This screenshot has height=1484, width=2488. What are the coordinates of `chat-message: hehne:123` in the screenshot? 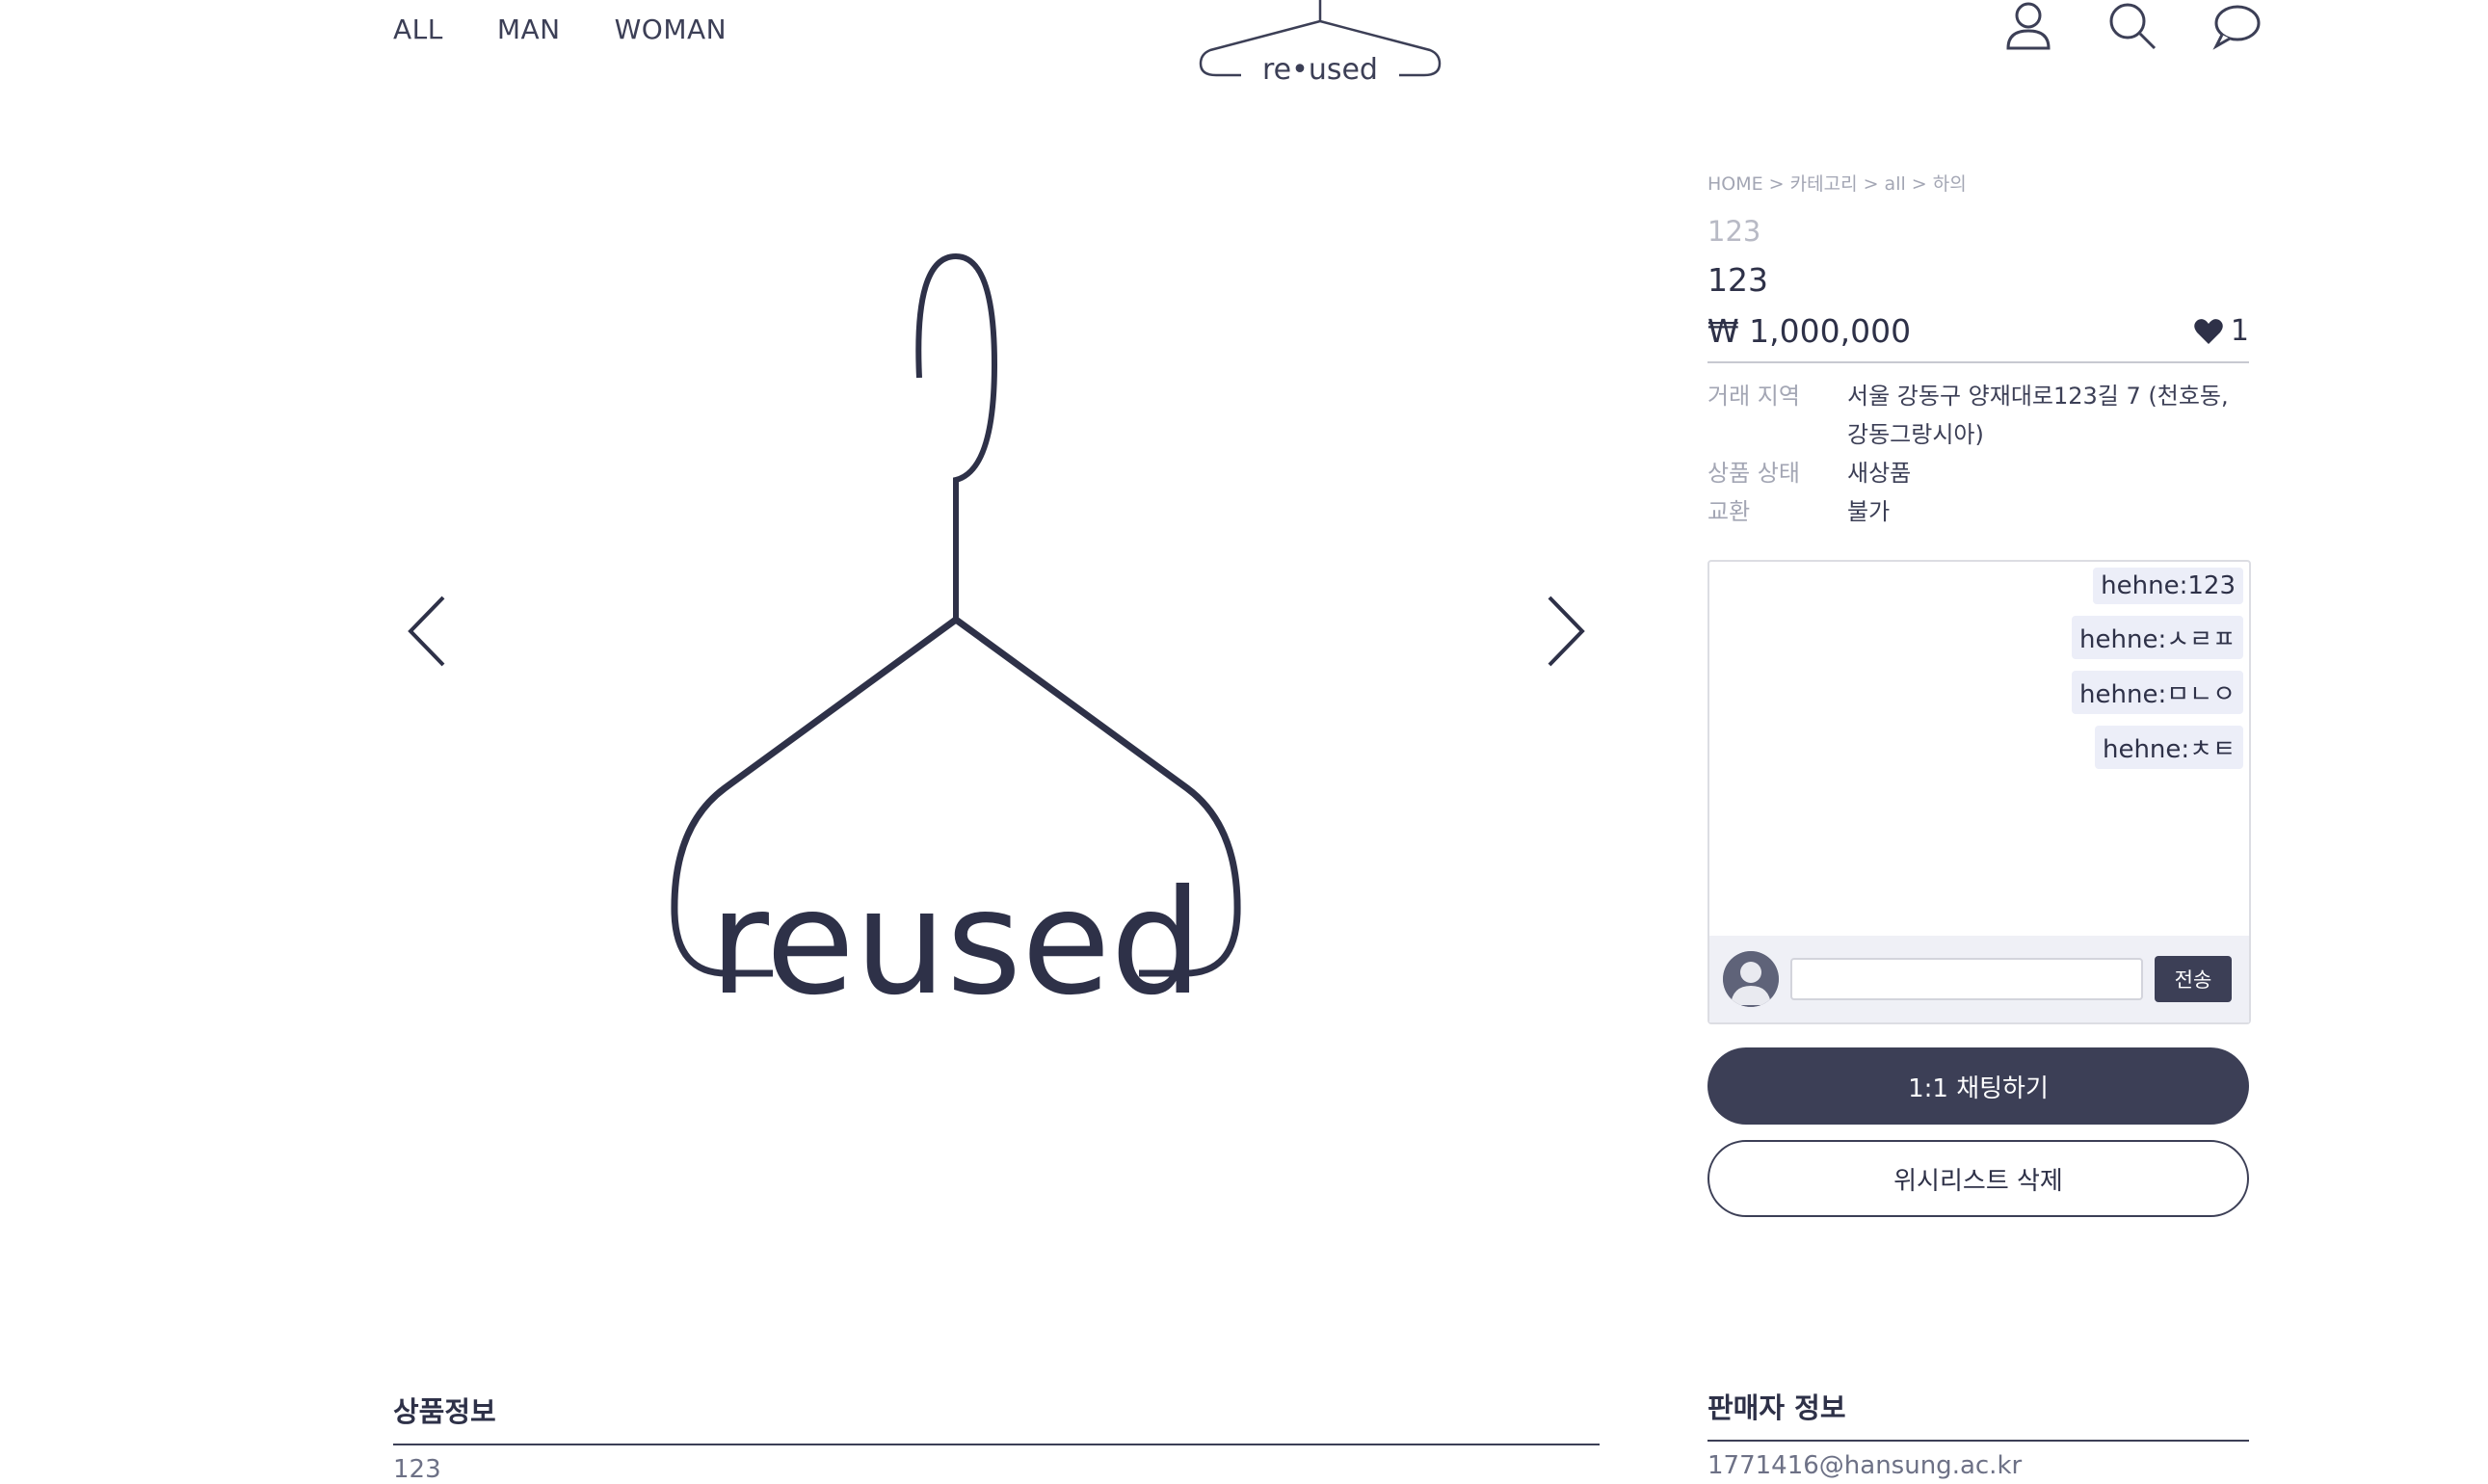 It's located at (2168, 586).